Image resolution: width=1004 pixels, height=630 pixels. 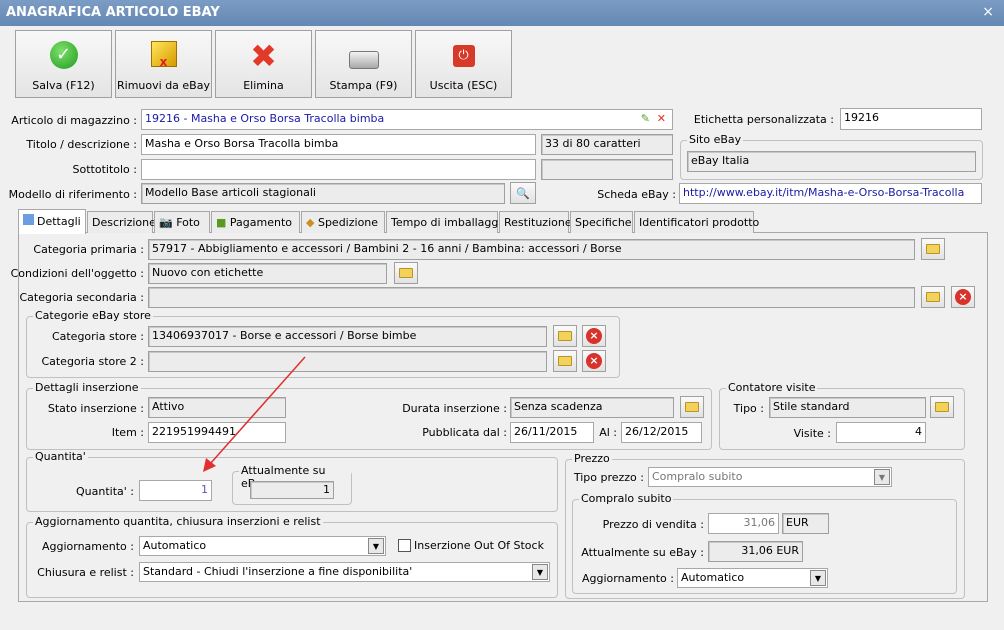 What do you see at coordinates (262, 546) in the screenshot?
I see `aggiornamento-select: Automatico ▼` at bounding box center [262, 546].